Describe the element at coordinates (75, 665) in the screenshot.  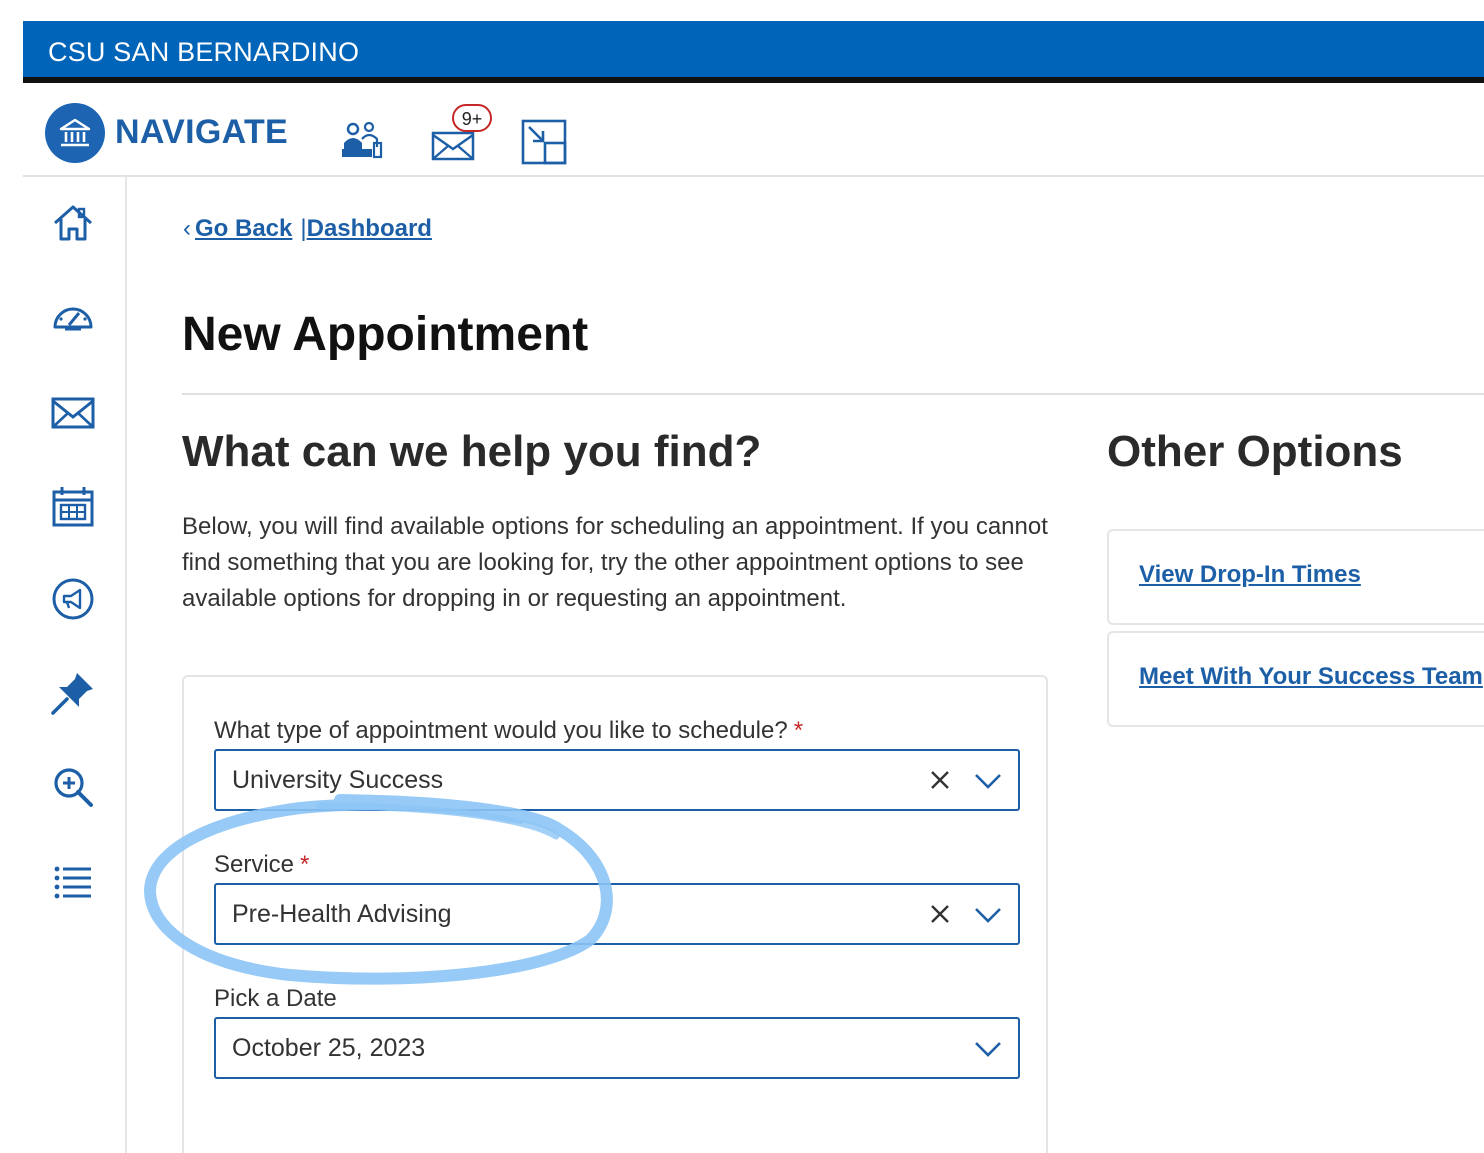
I see `sidebar-nav` at that location.